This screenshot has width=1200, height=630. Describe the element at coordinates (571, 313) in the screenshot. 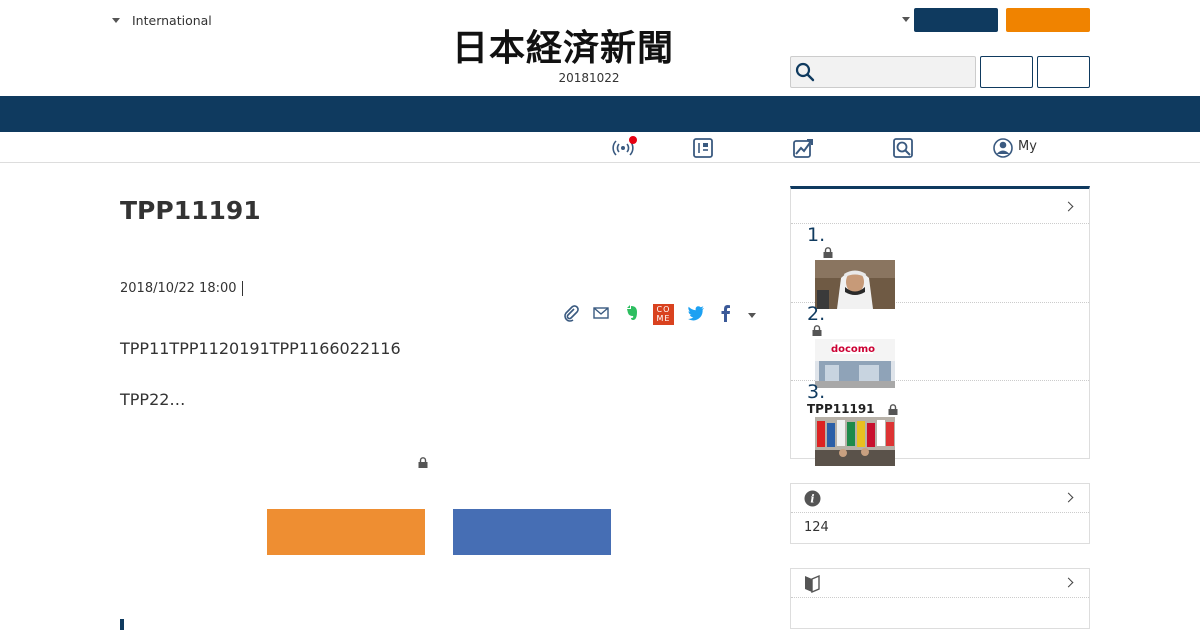

I see `clip-icon` at that location.